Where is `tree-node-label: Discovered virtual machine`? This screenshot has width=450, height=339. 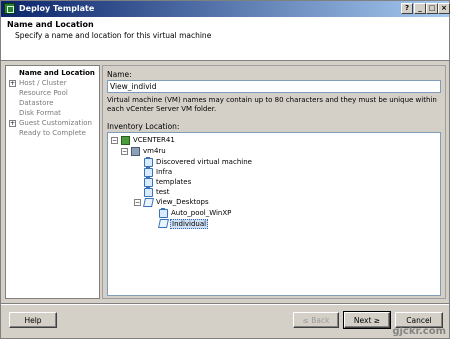
tree-node-label: Discovered virtual machine is located at coordinates (204, 162).